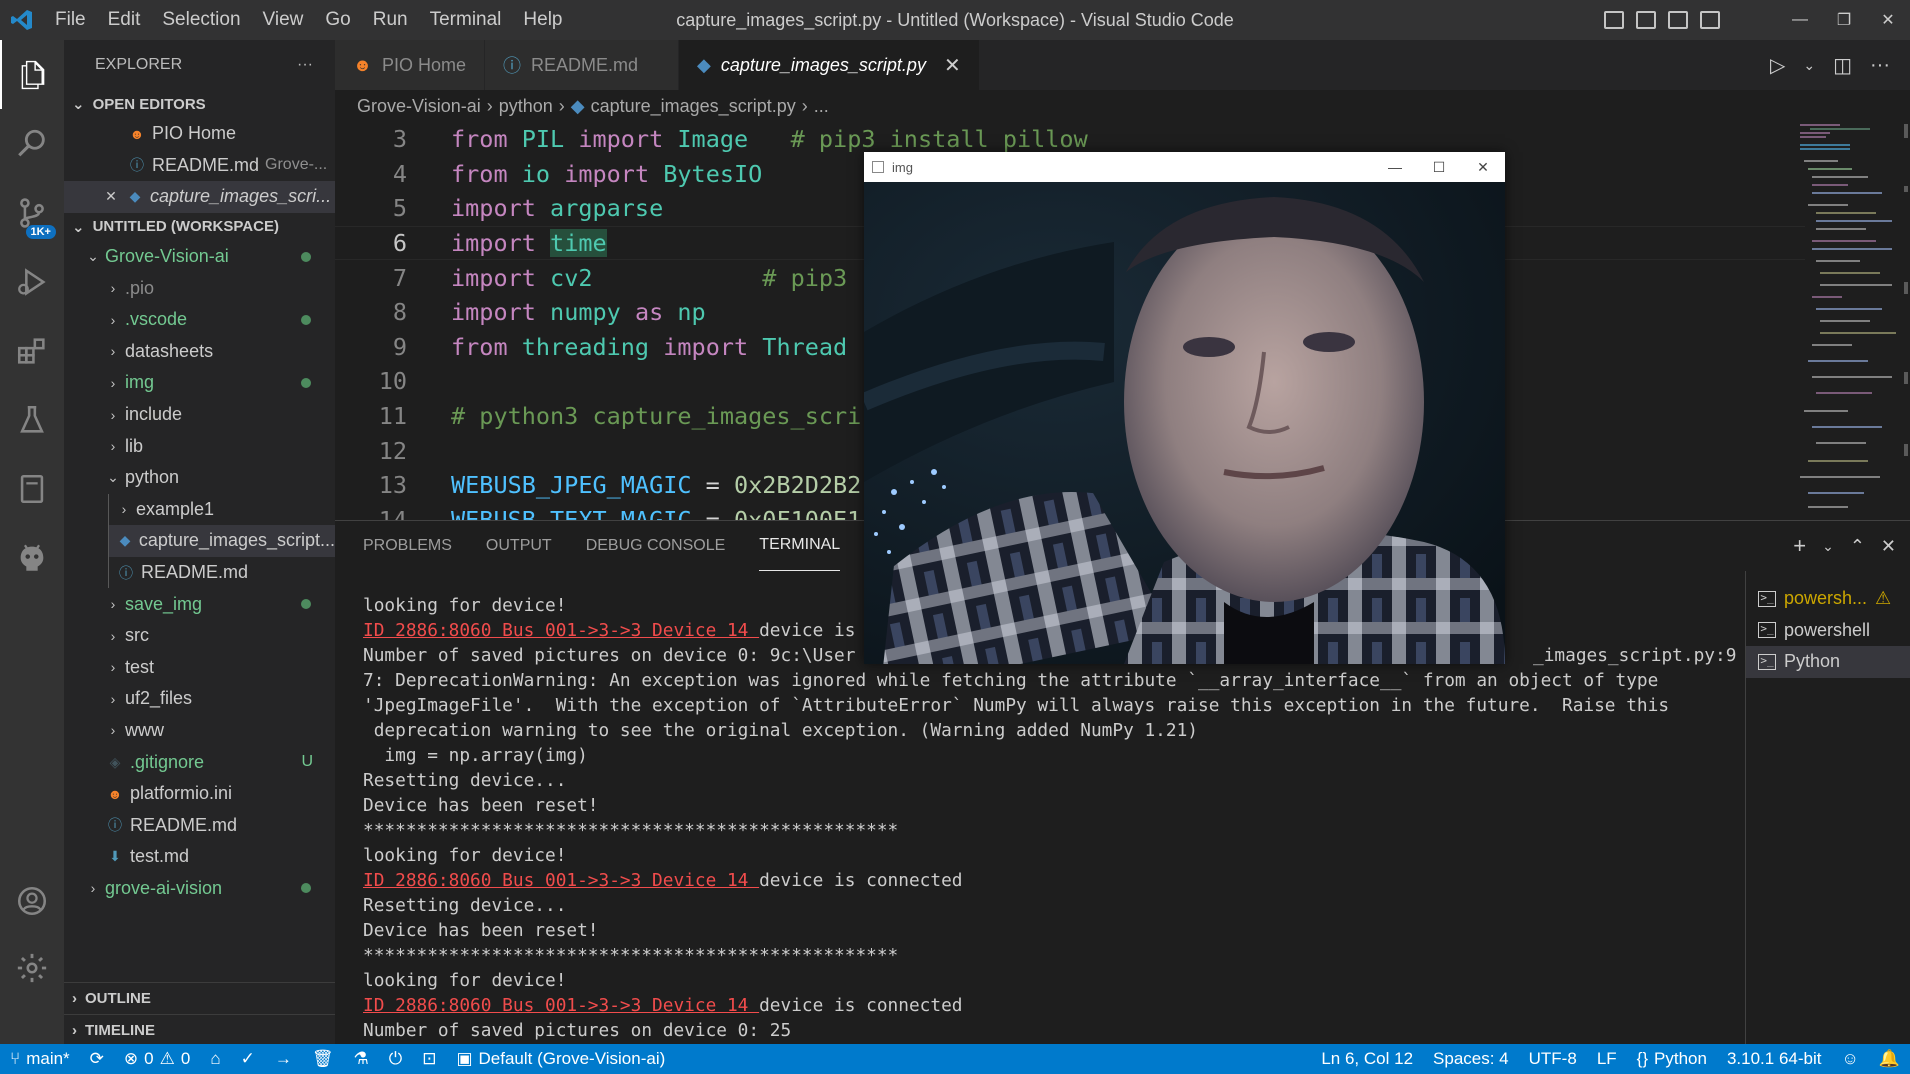 Image resolution: width=1910 pixels, height=1074 pixels. Describe the element at coordinates (32, 967) in the screenshot. I see `settings-gear-icon` at that location.